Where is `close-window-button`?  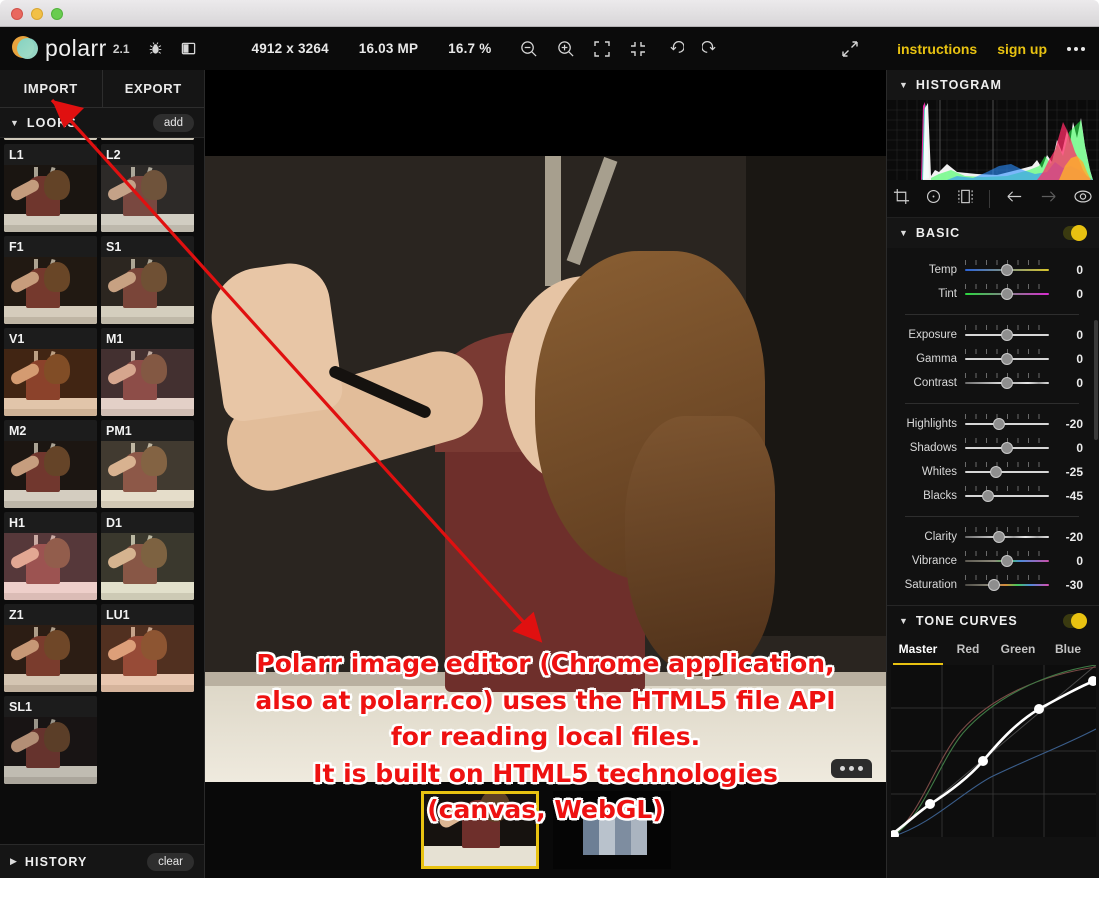 close-window-button is located at coordinates (17, 14).